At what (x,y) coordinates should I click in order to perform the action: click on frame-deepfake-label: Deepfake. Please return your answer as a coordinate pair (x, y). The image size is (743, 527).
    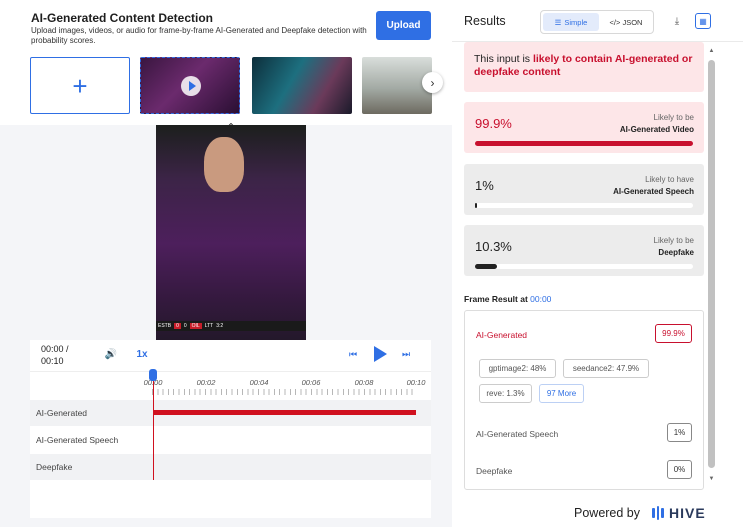
    Looking at the image, I should click on (494, 471).